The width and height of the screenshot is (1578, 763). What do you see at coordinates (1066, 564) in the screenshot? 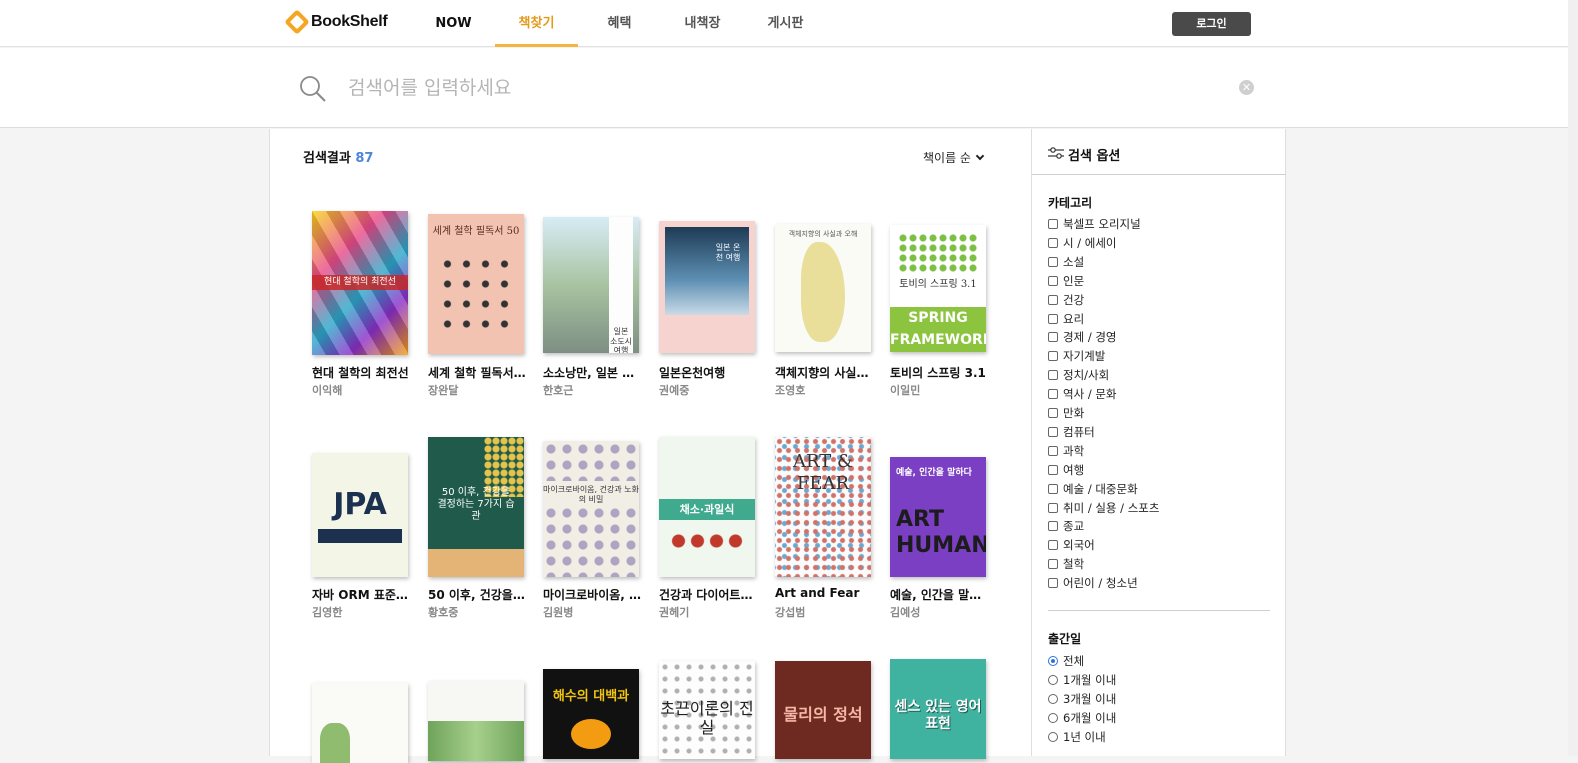
I see `category-option: 철학` at bounding box center [1066, 564].